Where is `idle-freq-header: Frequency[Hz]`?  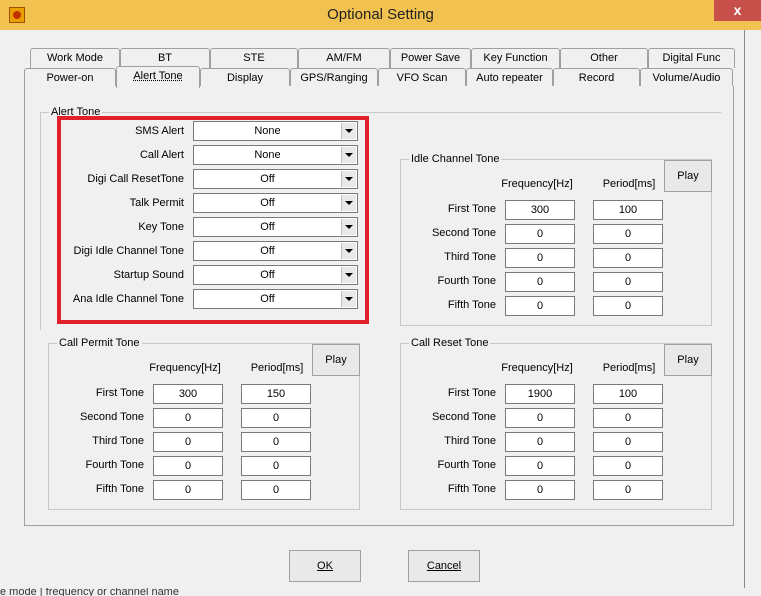 idle-freq-header: Frequency[Hz] is located at coordinates (537, 184).